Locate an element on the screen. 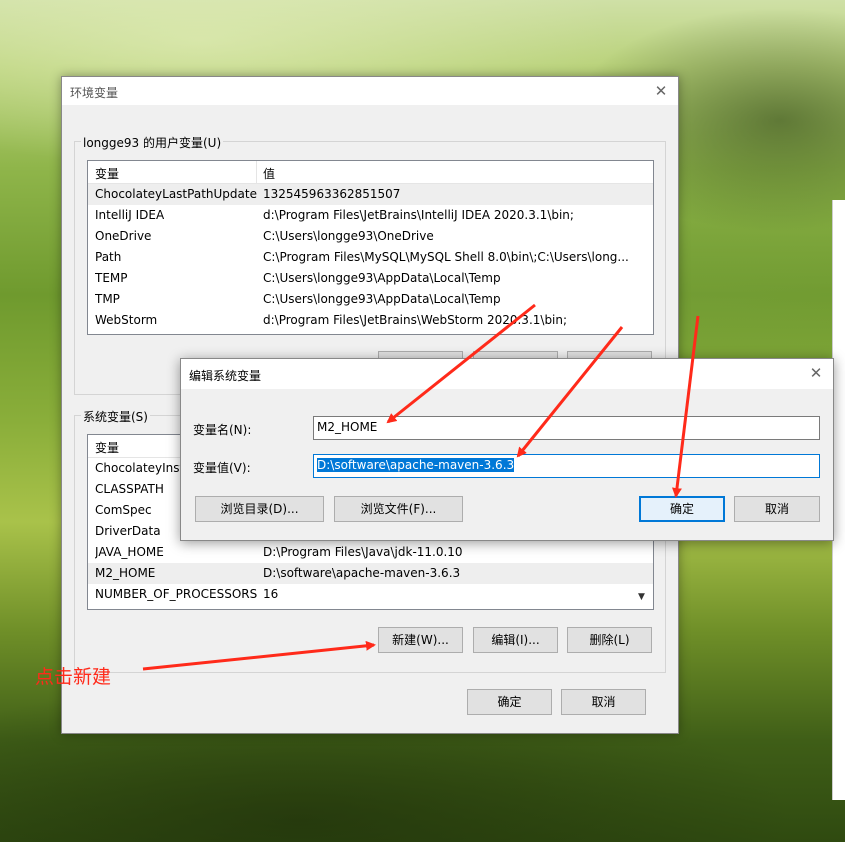 The image size is (845, 842). arrow-to-variable-value is located at coordinates (570, 392).